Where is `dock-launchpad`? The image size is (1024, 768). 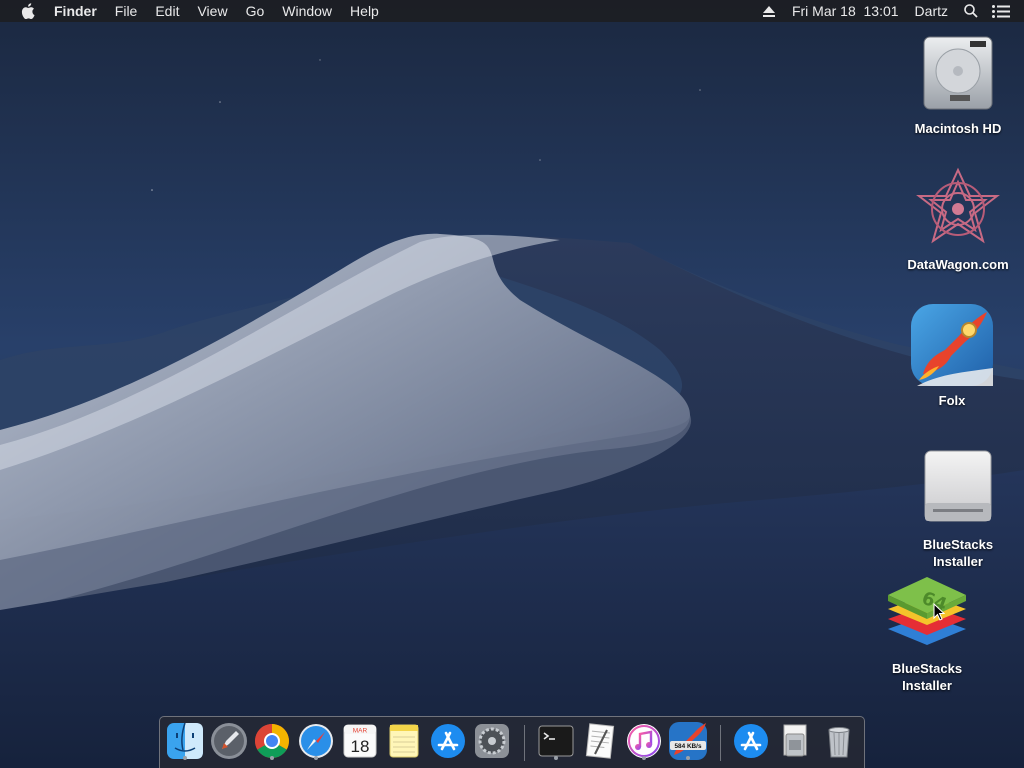
dock-launchpad is located at coordinates (229, 741).